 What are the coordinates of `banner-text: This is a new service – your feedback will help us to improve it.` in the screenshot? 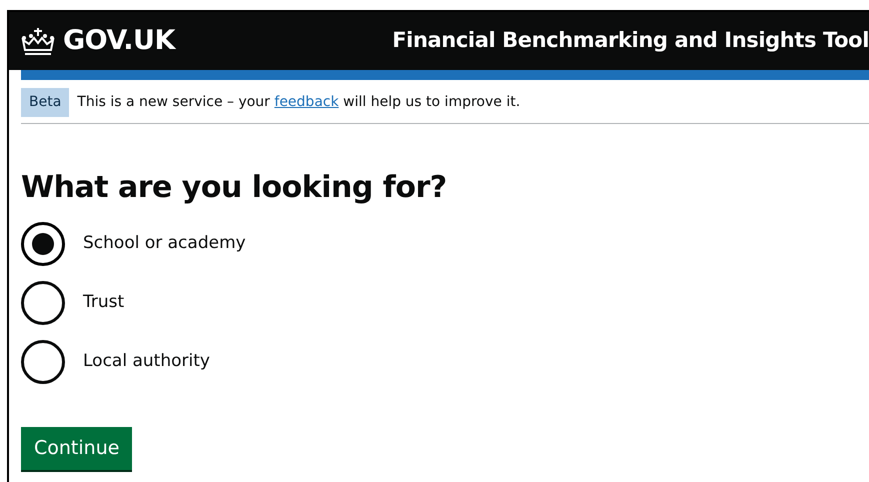 It's located at (298, 102).